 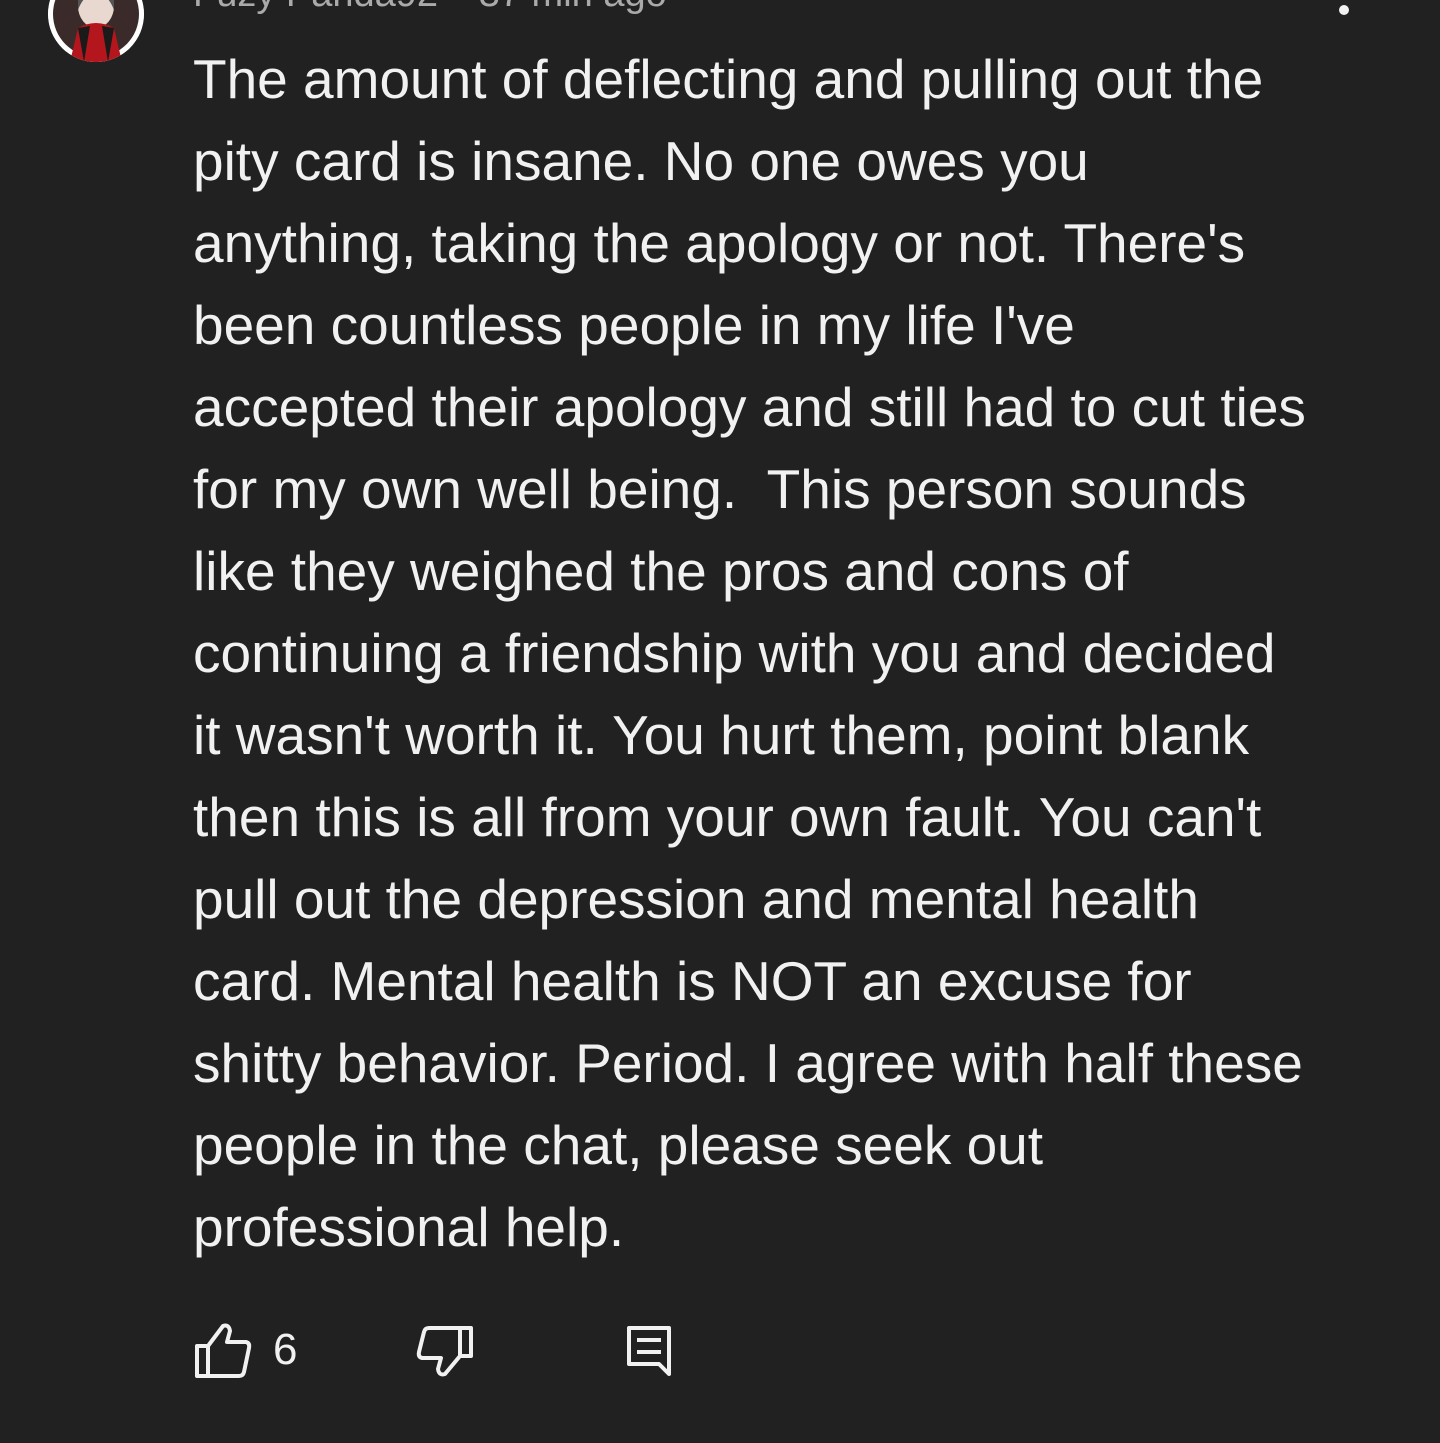 What do you see at coordinates (573, 7) in the screenshot?
I see `comment-timestamp: 37 min ago` at bounding box center [573, 7].